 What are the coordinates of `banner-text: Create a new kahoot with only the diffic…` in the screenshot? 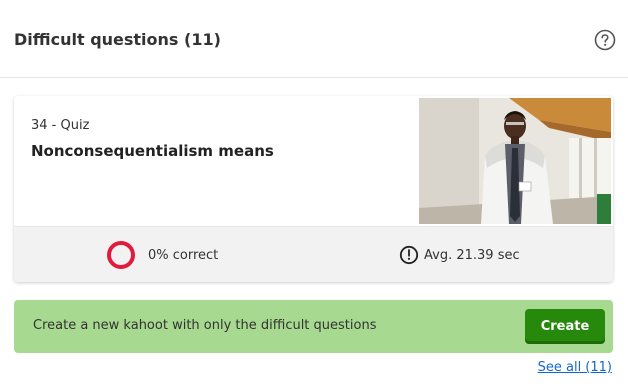 It's located at (205, 325).